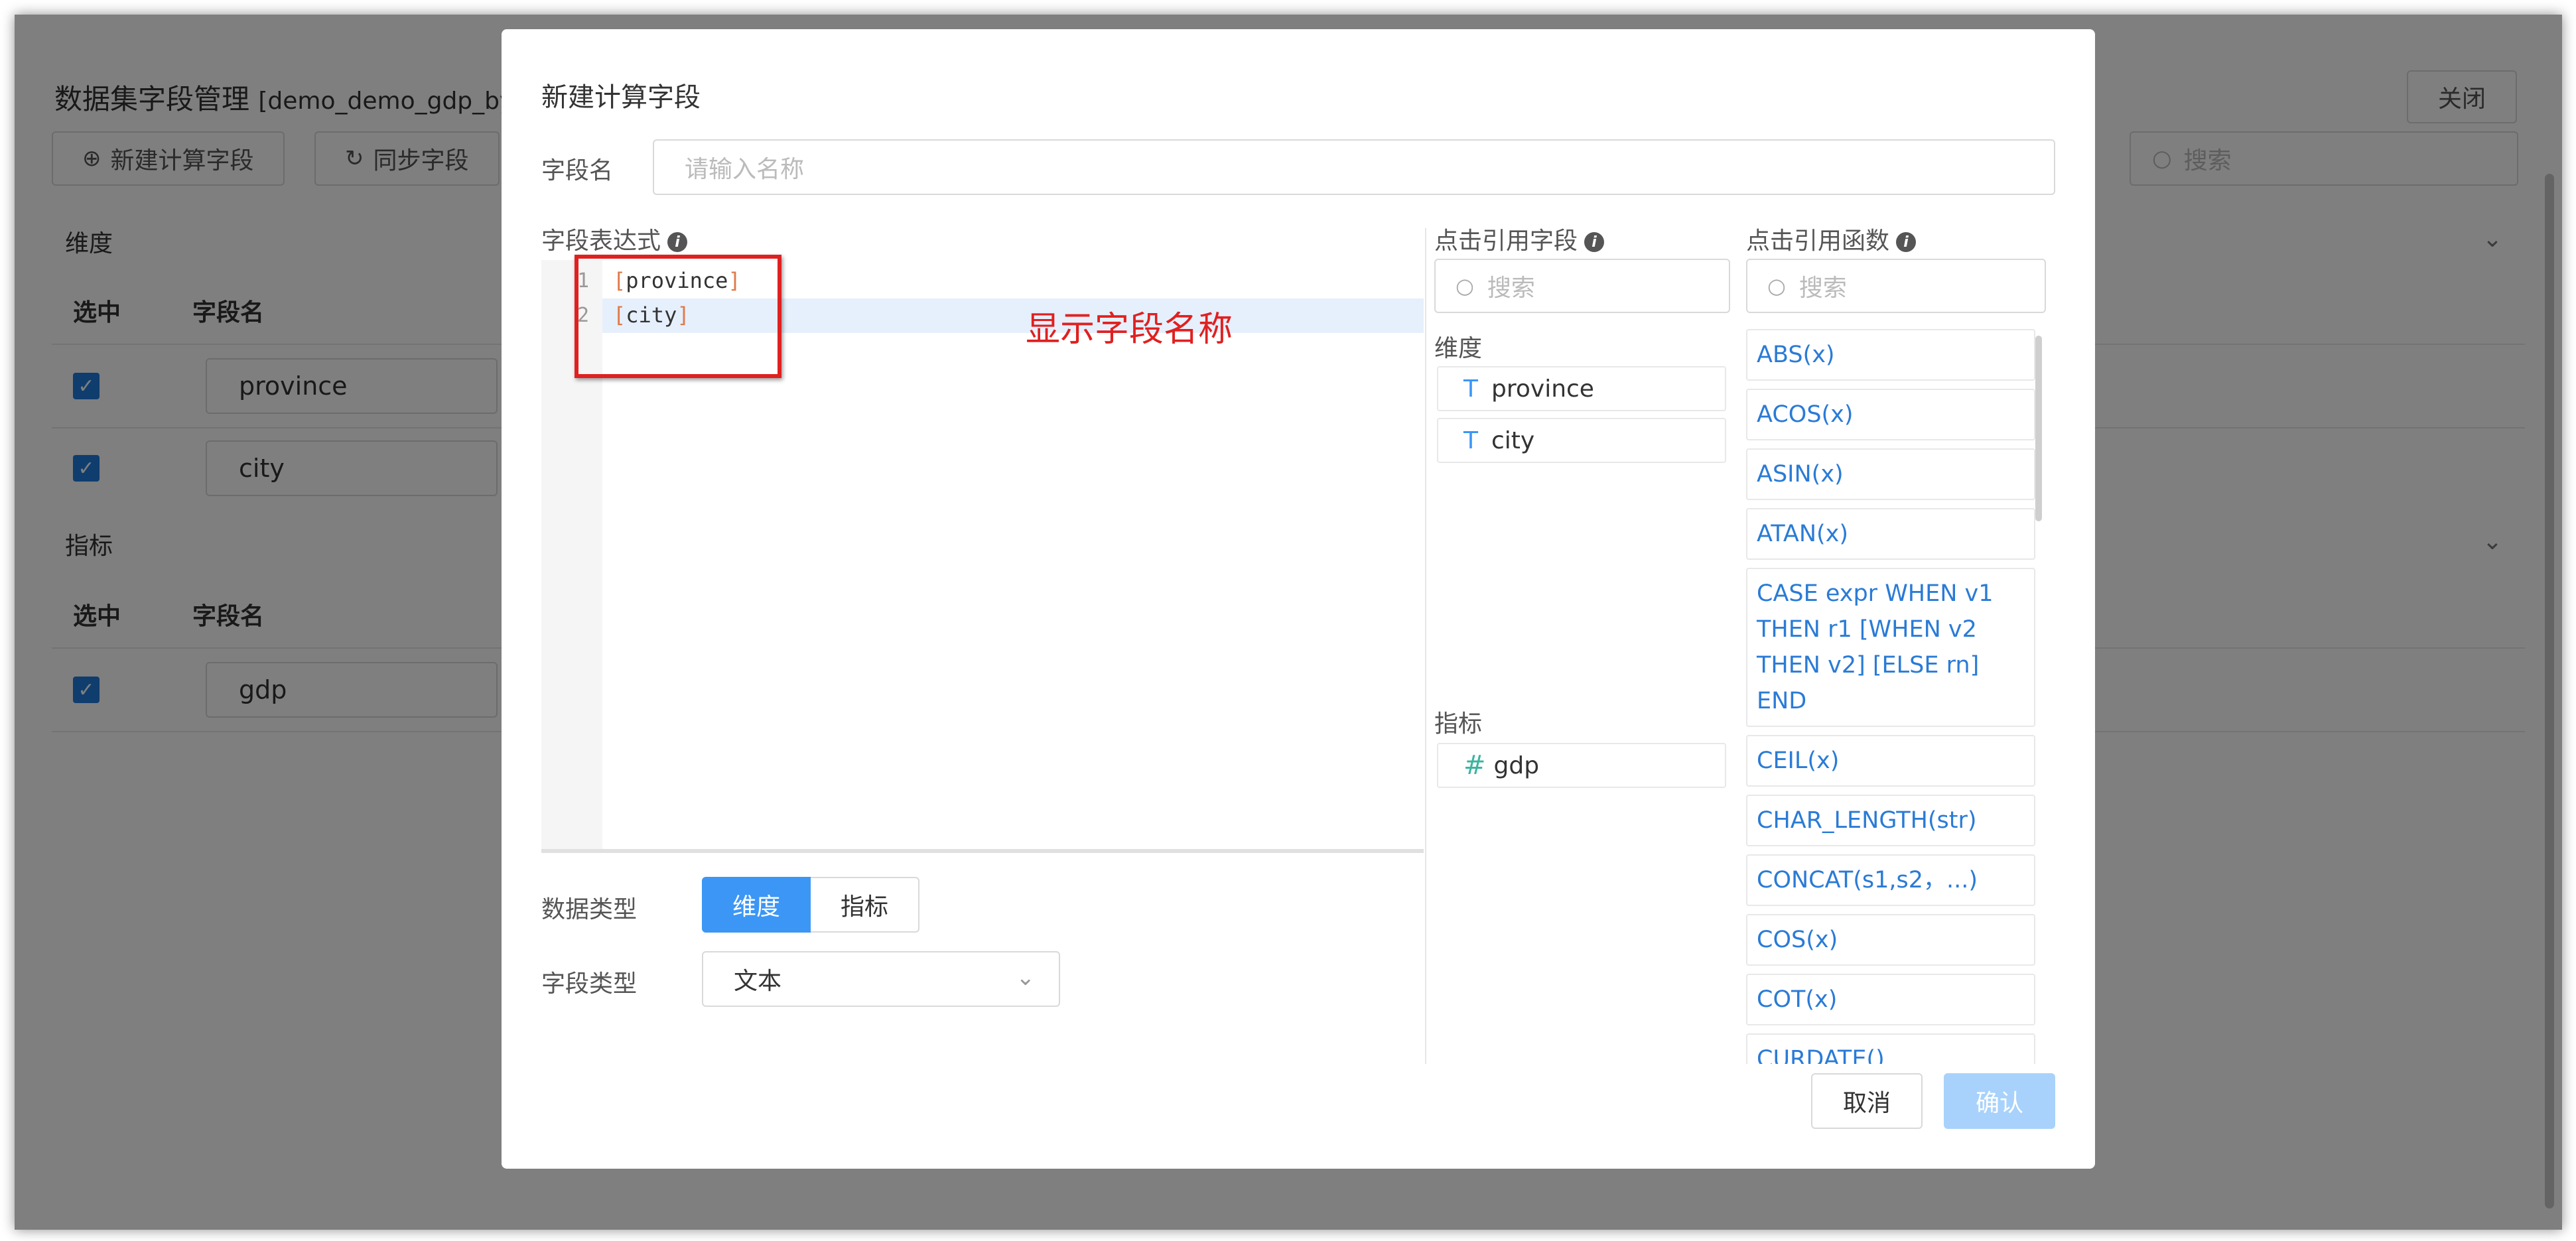 Image resolution: width=2576 pixels, height=1241 pixels. Describe the element at coordinates (1581, 440) in the screenshot. I see `field-item-city: Tcity` at that location.